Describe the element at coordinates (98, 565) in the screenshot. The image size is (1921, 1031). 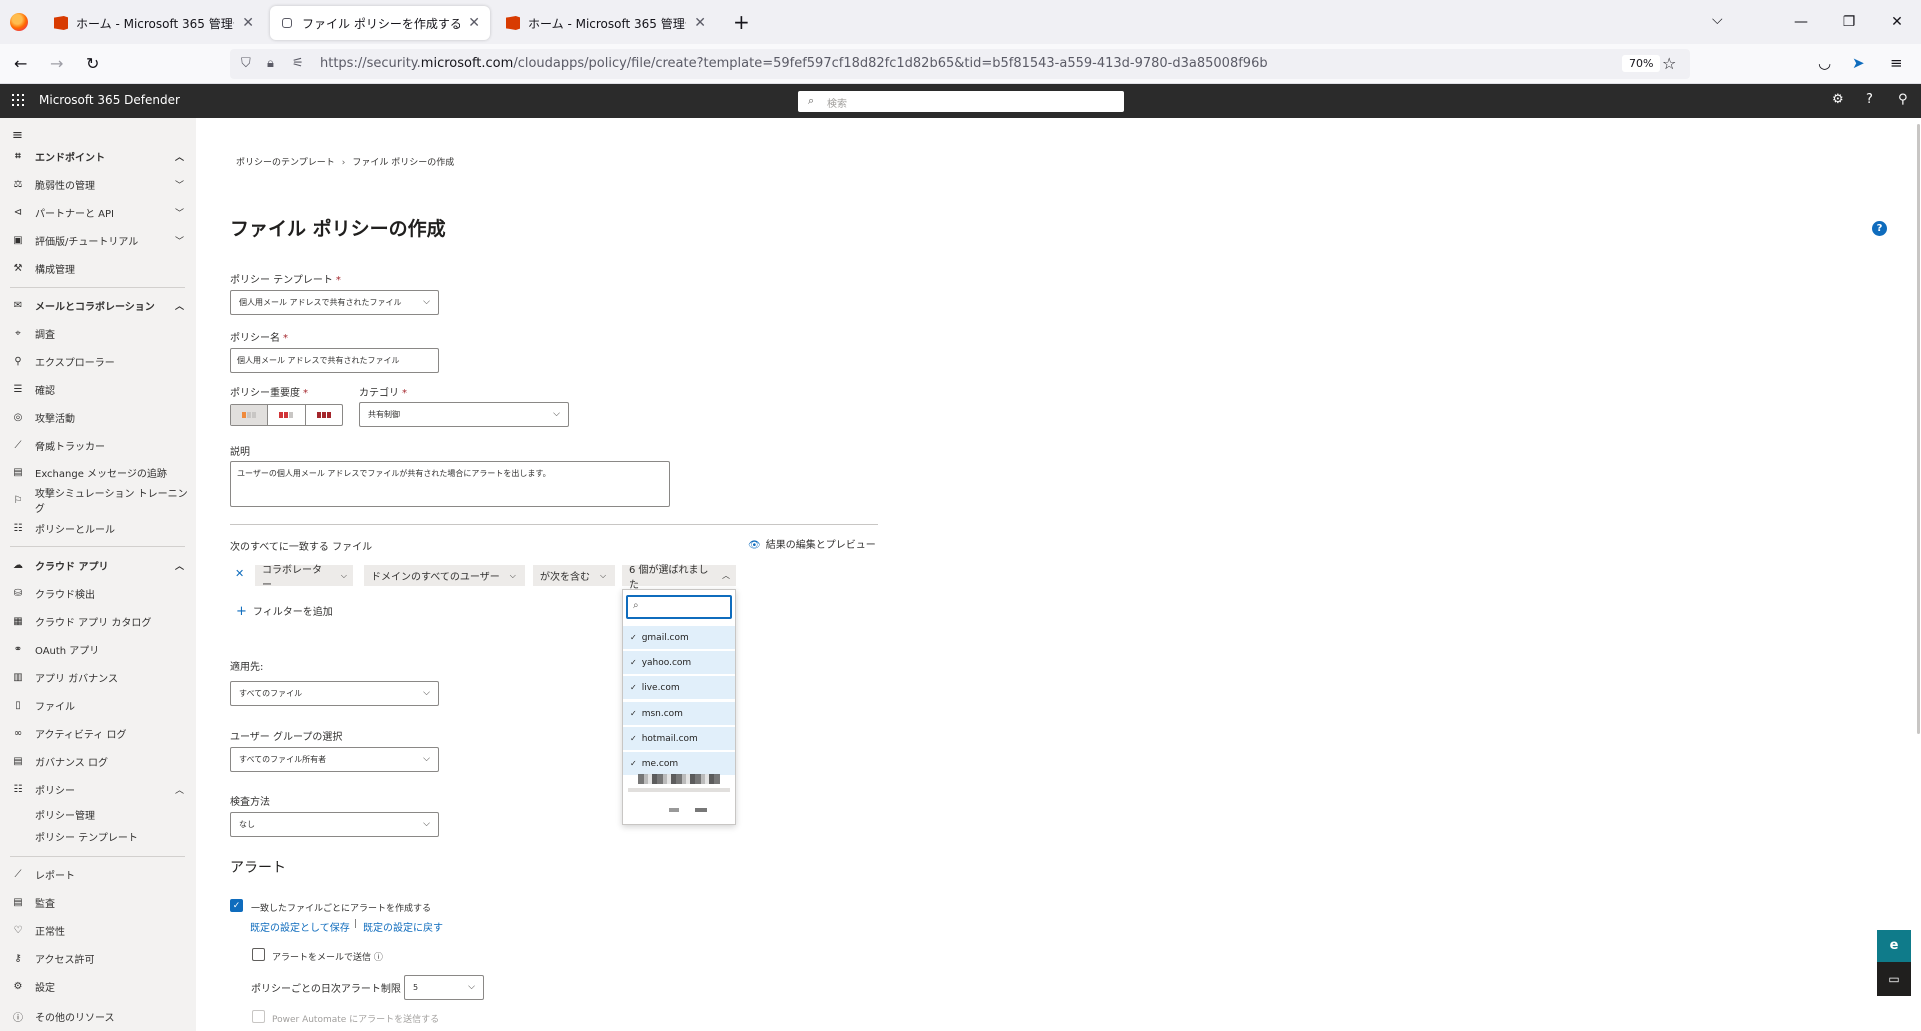
I see `sidebar-item-cloud-apps: ☁ クラウド アプリ ︿` at that location.